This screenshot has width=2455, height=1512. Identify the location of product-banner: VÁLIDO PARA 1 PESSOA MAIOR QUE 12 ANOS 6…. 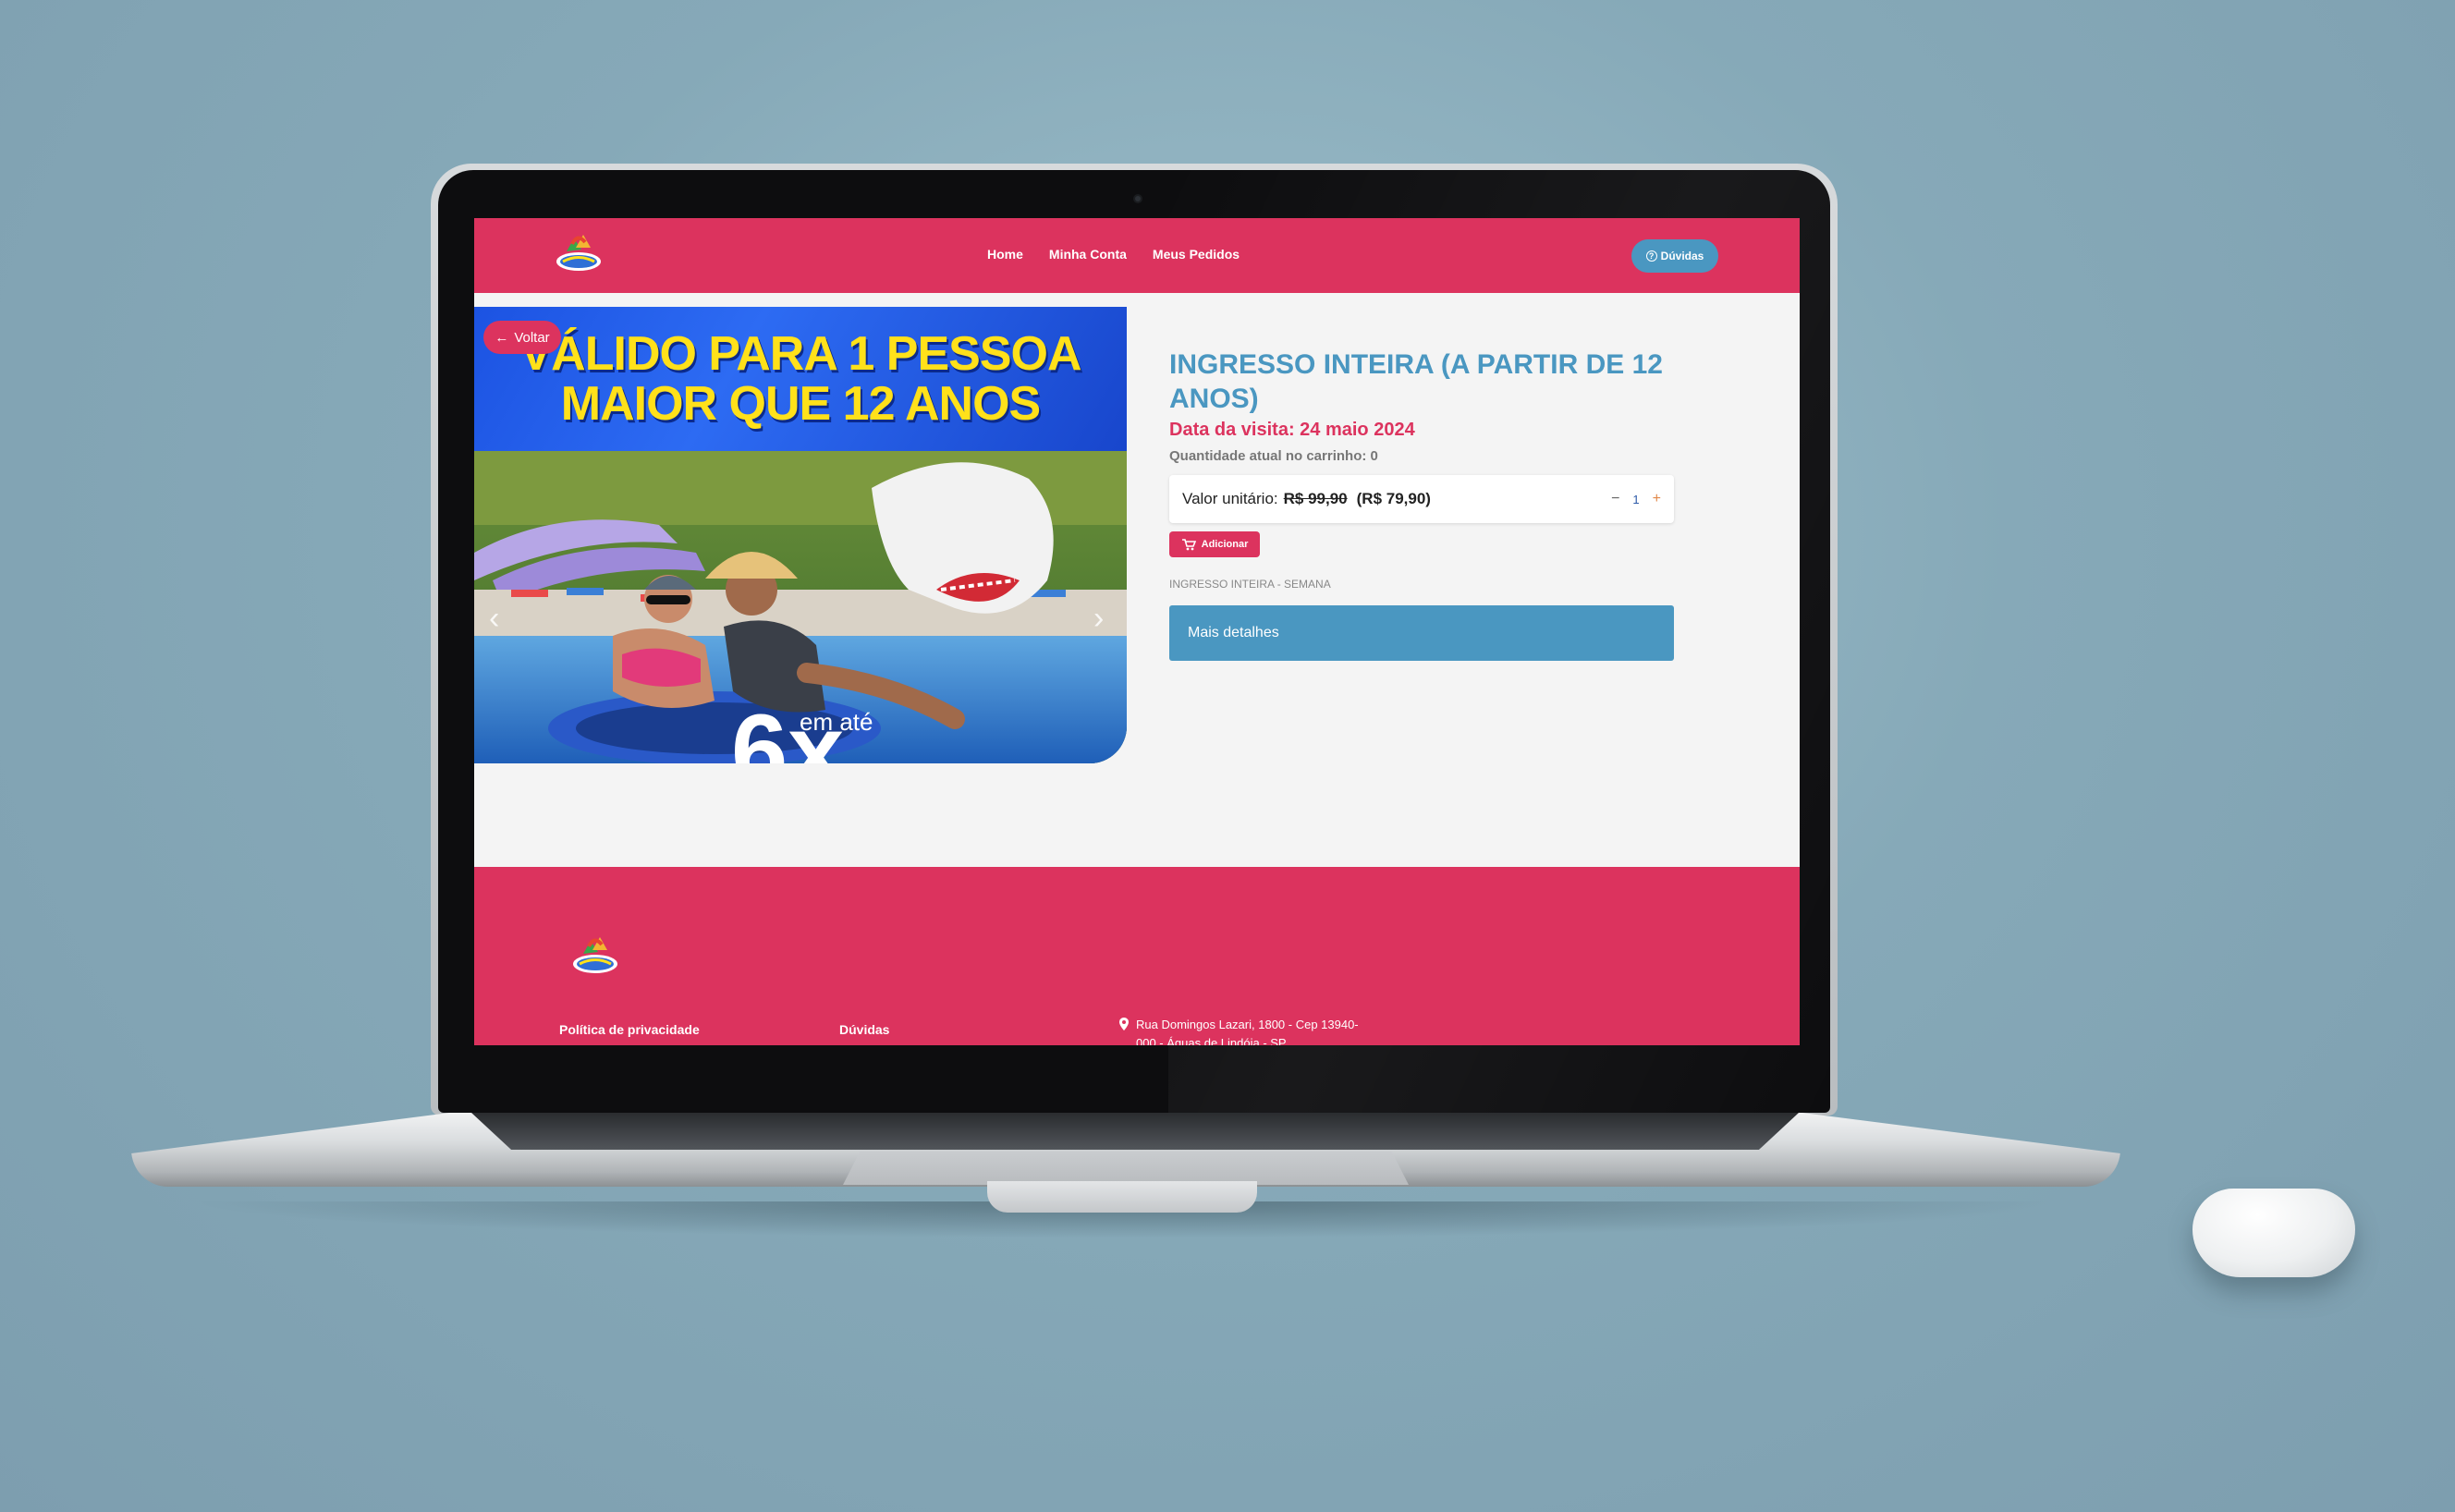
(800, 535).